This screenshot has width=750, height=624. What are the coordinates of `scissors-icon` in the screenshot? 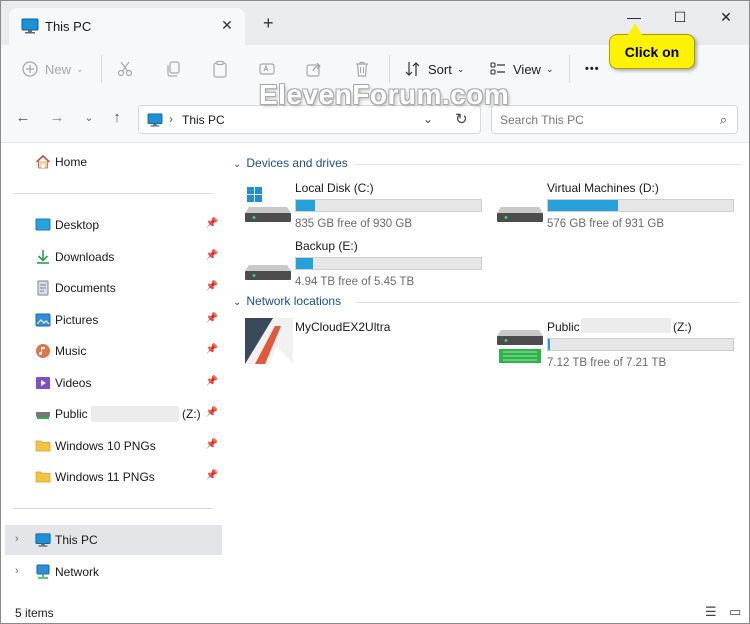 It's located at (125, 69).